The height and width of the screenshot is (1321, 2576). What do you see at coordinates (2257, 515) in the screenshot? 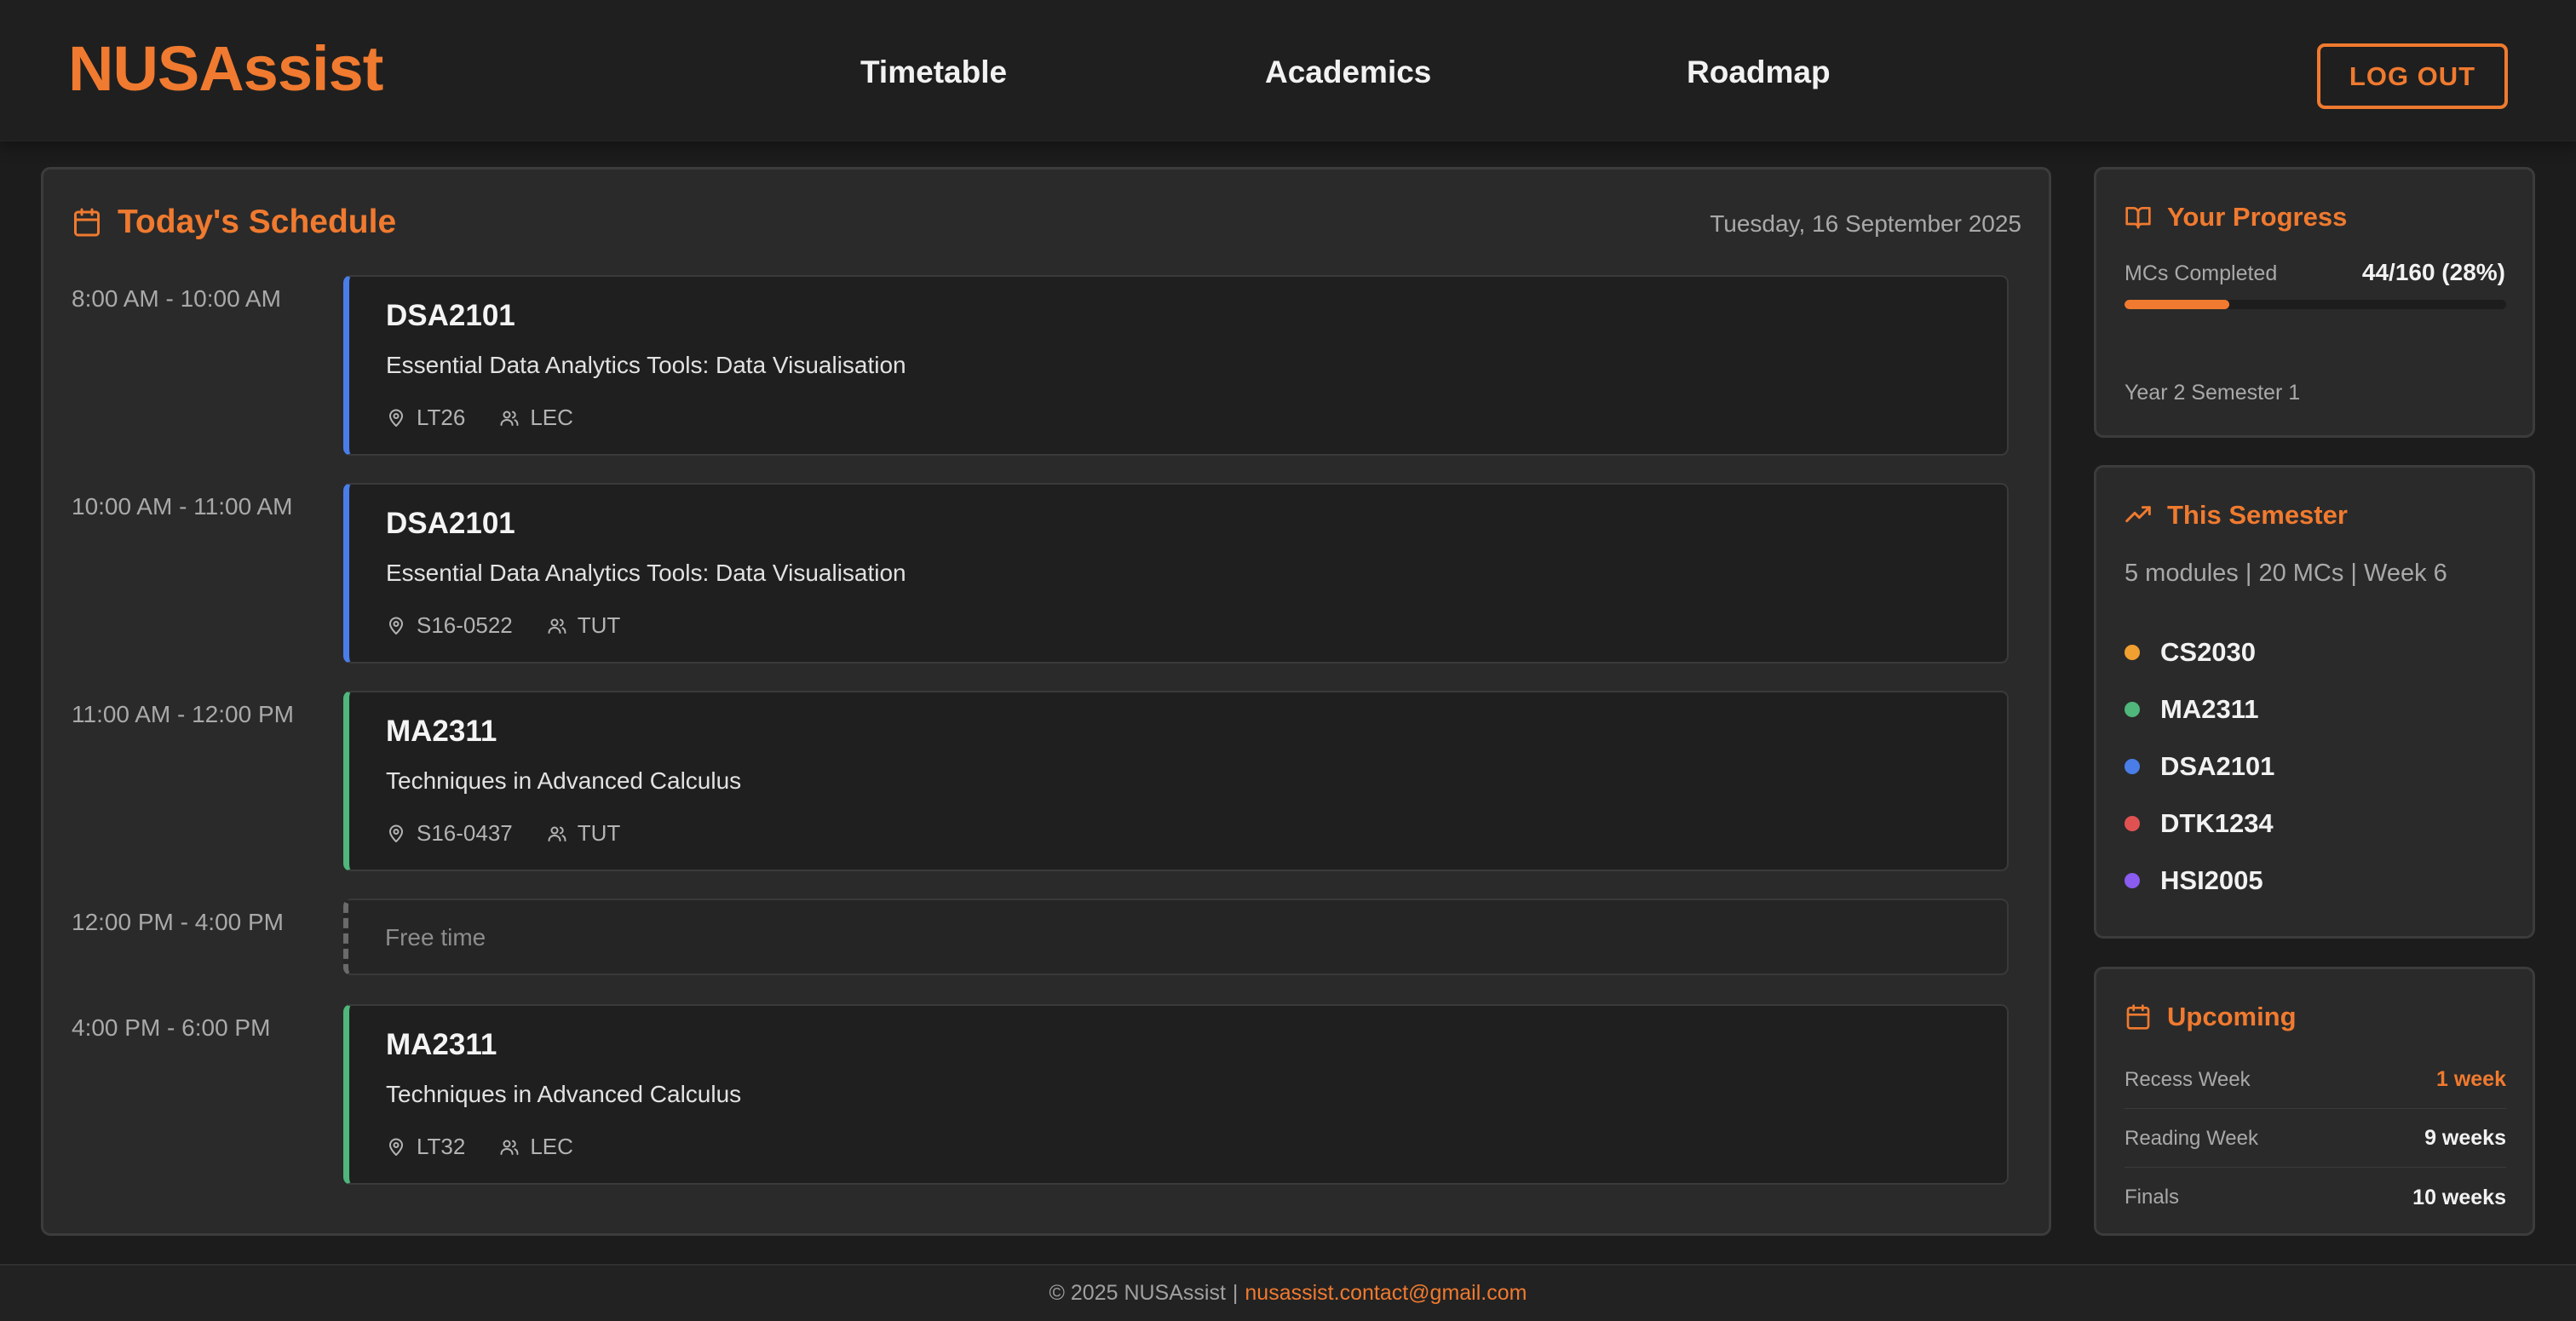
I see `semester-title: This Semester` at bounding box center [2257, 515].